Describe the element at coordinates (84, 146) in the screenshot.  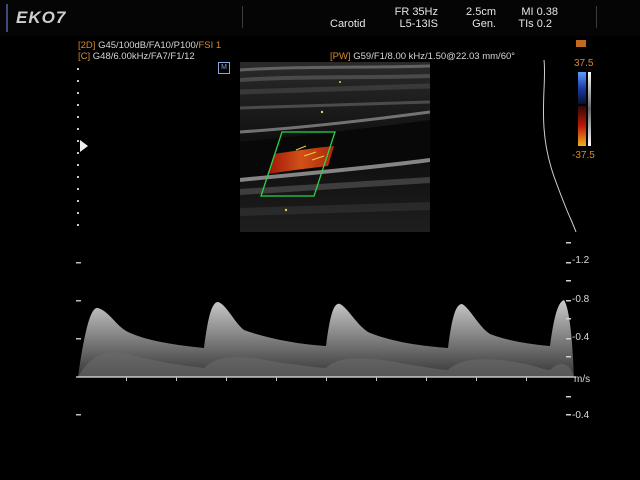
I see `focus-marker-icon` at that location.